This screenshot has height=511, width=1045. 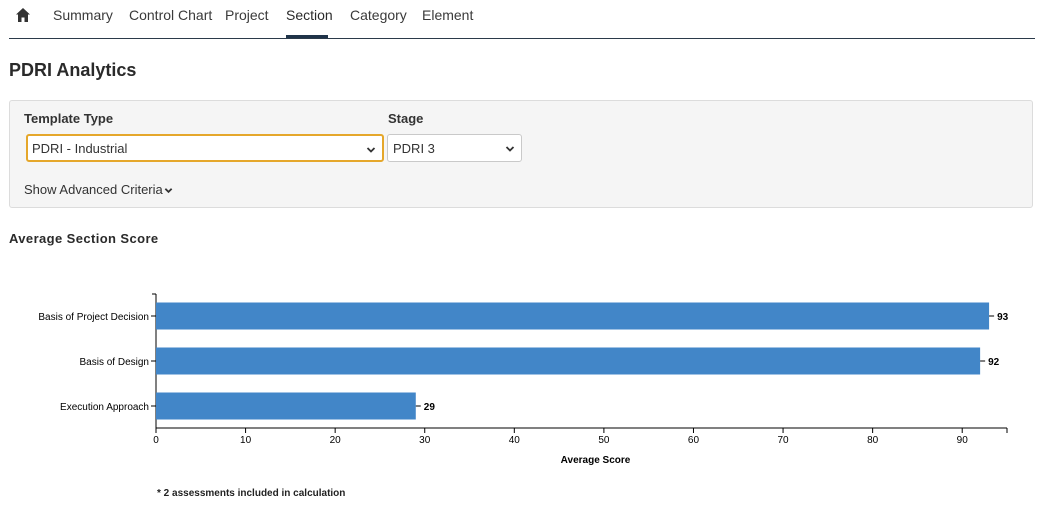 What do you see at coordinates (309, 15) in the screenshot?
I see `tab-section: Section` at bounding box center [309, 15].